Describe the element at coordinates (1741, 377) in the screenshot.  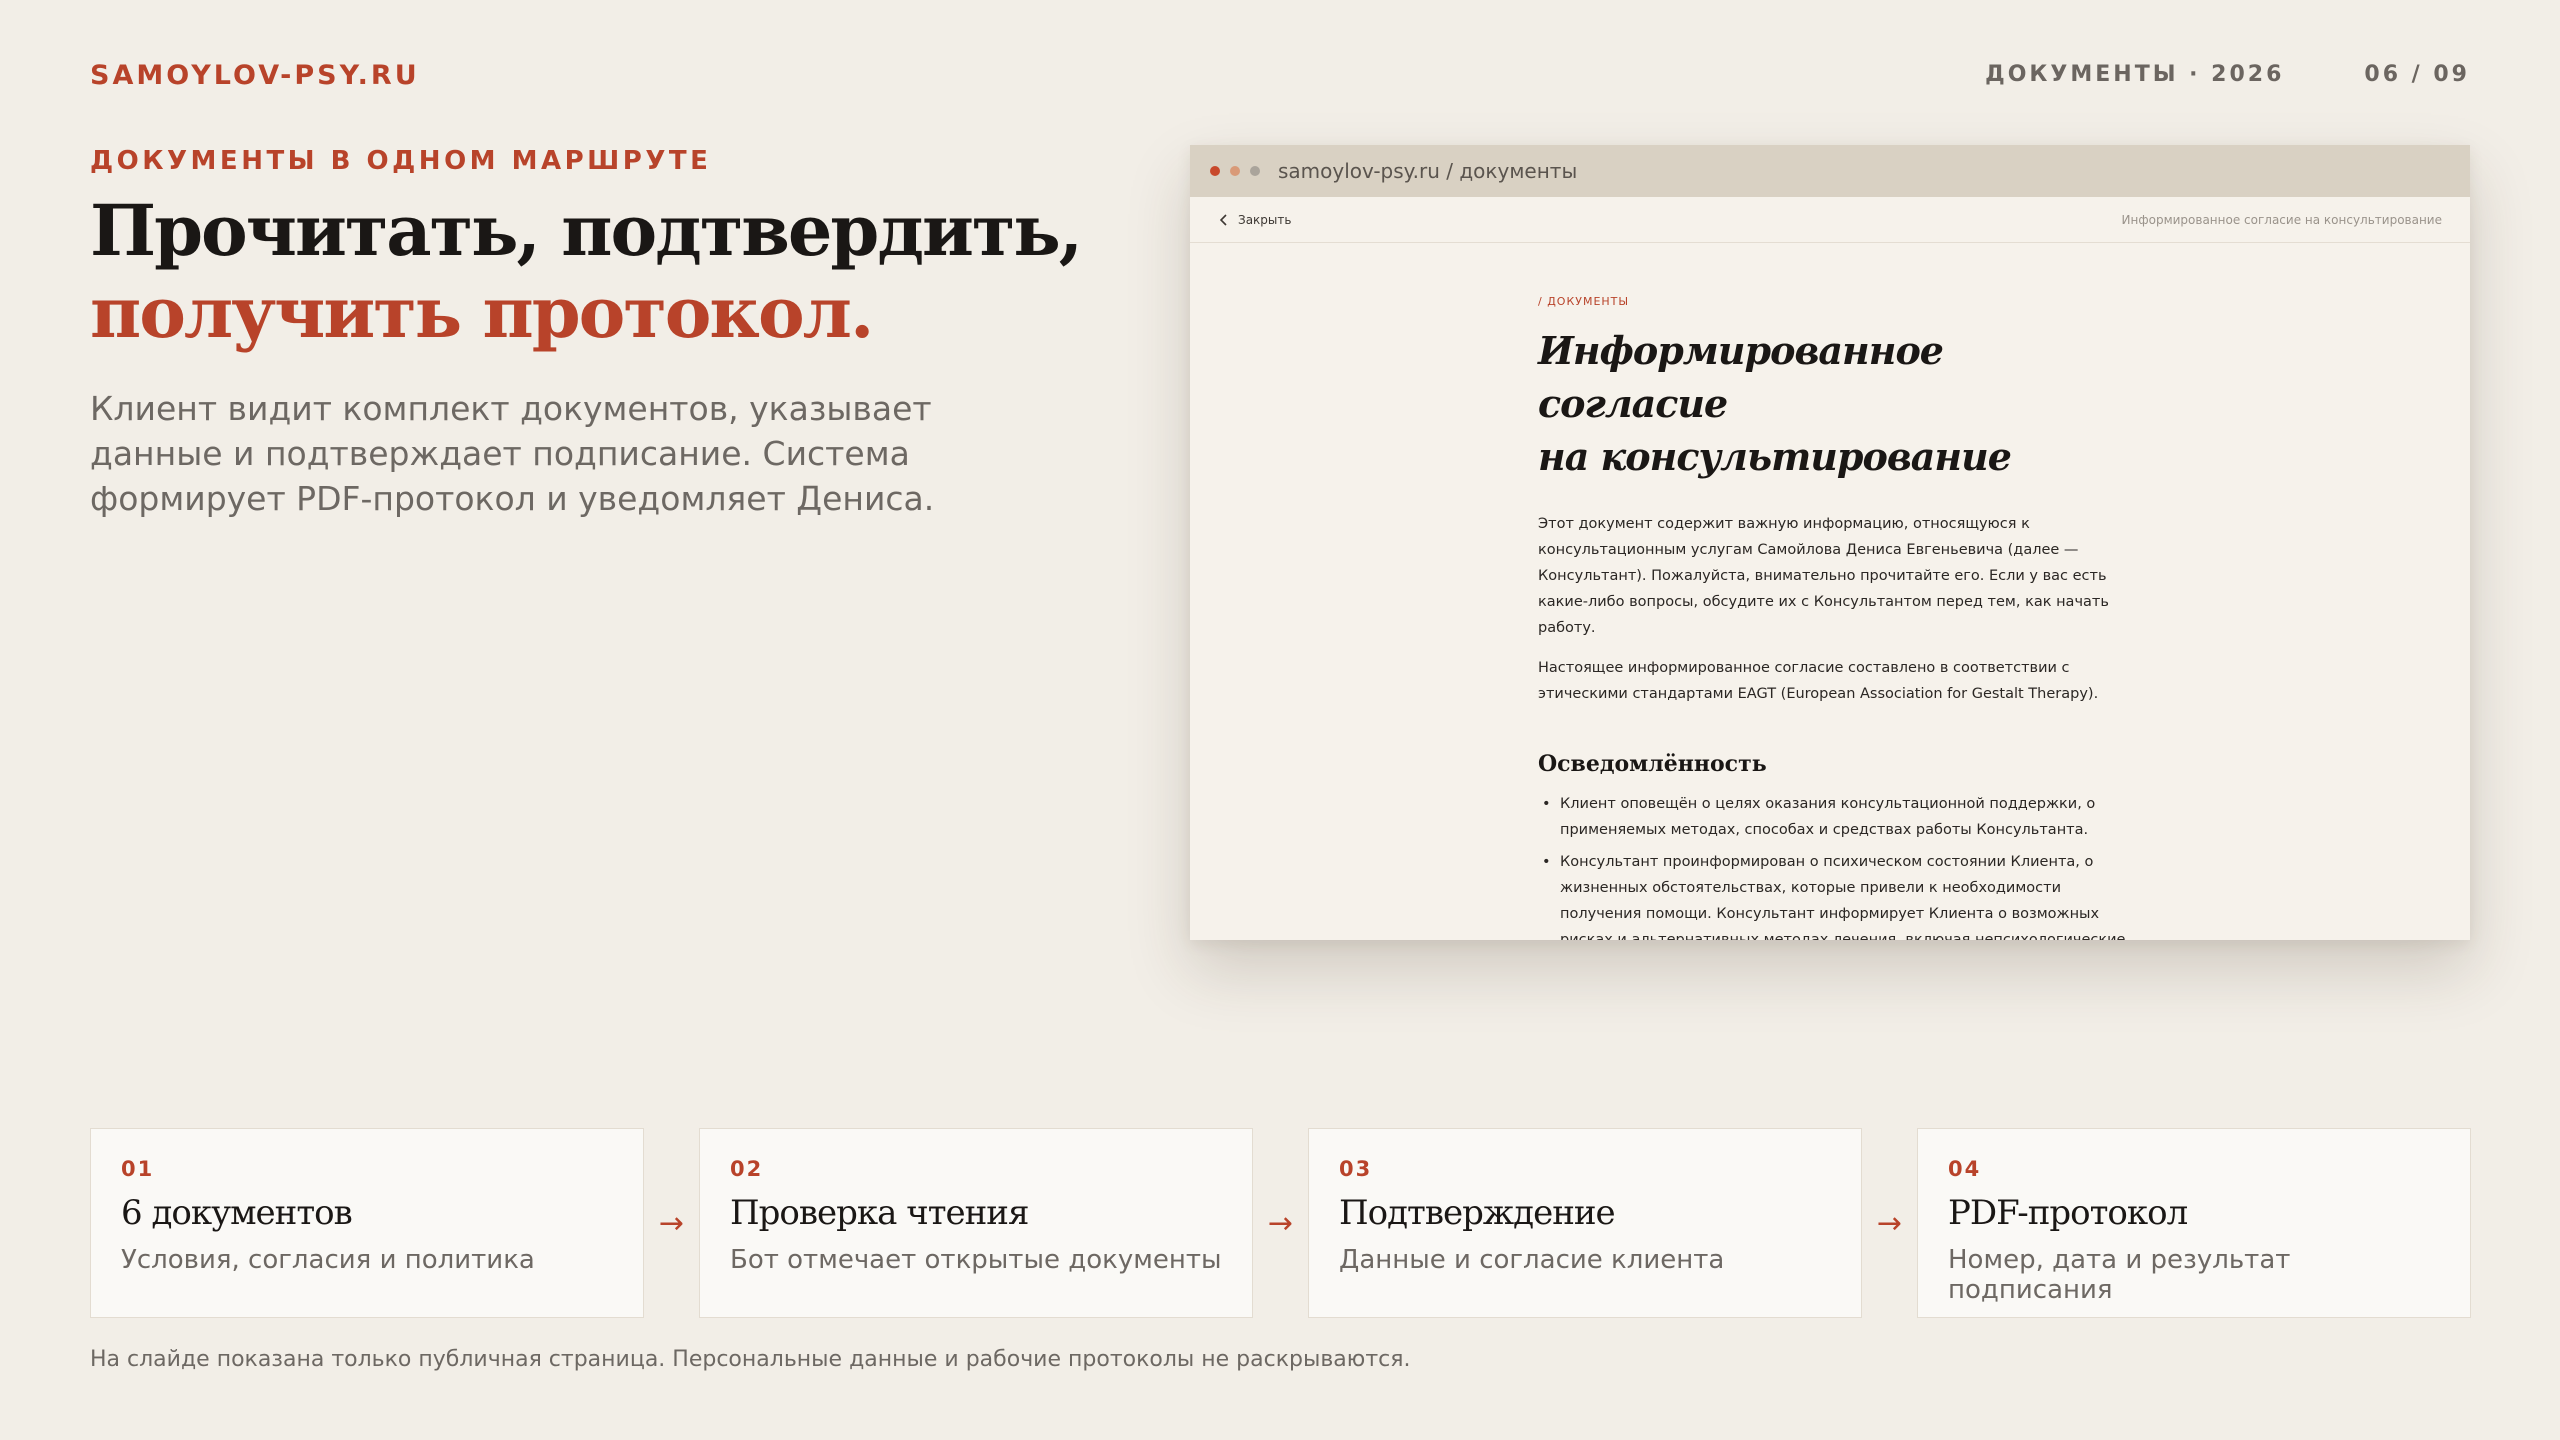
I see `document-title-line1: Информированное согласие` at that location.